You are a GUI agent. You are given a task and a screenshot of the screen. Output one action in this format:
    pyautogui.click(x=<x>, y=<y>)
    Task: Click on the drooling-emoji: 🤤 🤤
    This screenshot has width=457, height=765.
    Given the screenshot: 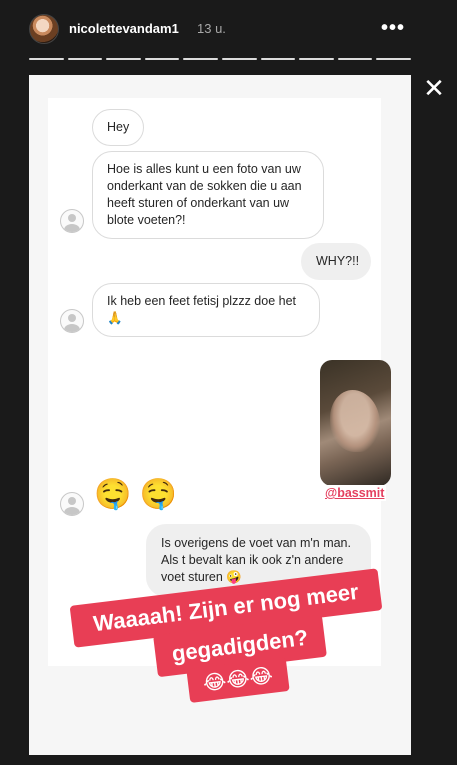 What is the action you would take?
    pyautogui.click(x=136, y=494)
    